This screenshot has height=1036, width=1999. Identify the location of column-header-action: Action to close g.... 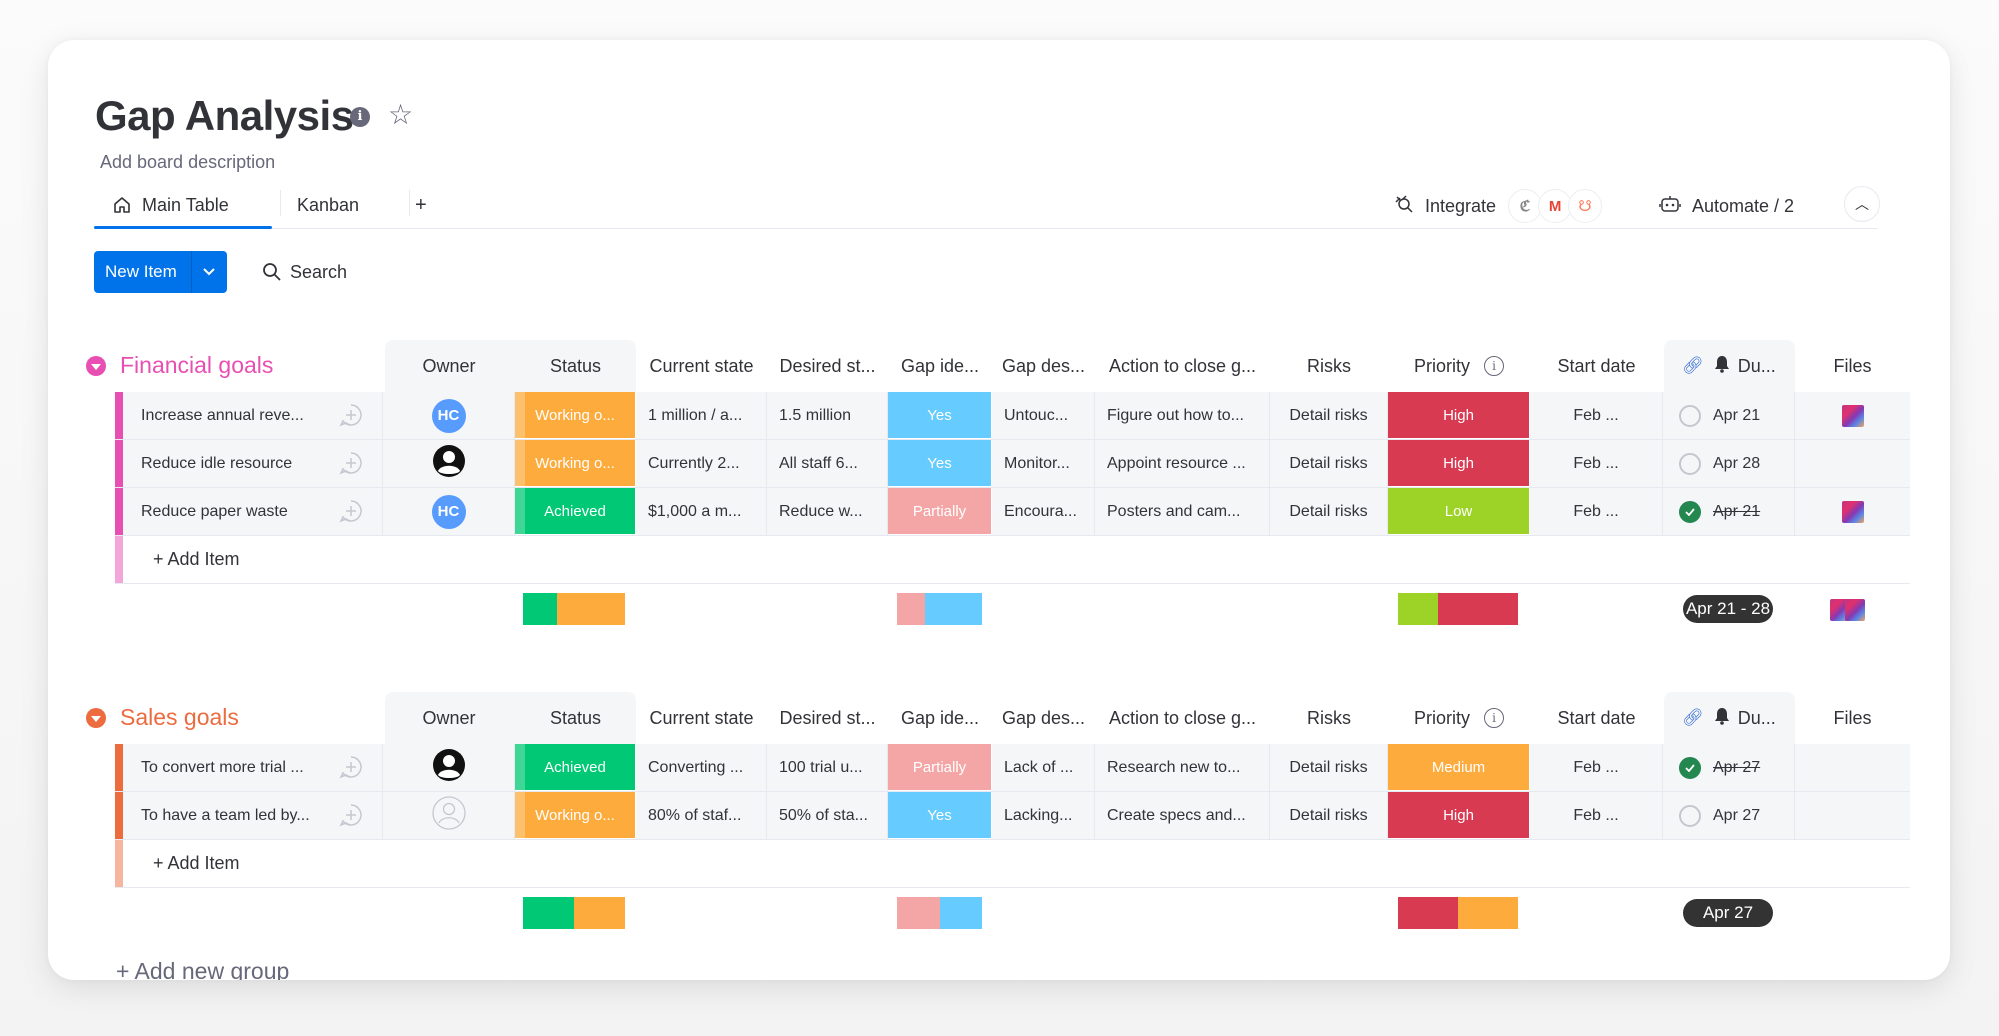
(1182, 718).